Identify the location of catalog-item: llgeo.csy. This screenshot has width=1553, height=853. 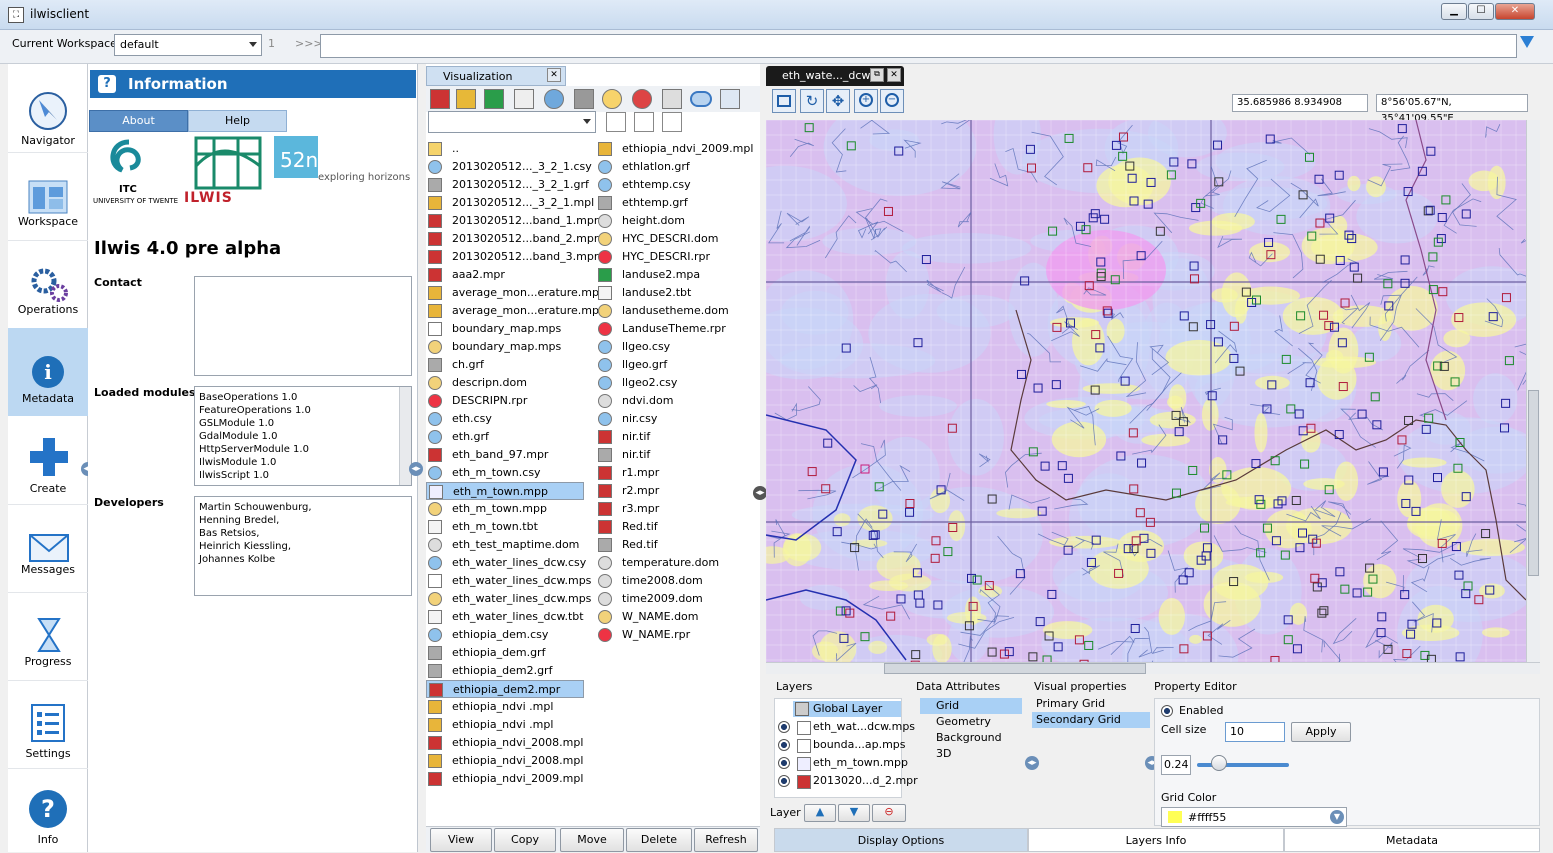
(676, 347).